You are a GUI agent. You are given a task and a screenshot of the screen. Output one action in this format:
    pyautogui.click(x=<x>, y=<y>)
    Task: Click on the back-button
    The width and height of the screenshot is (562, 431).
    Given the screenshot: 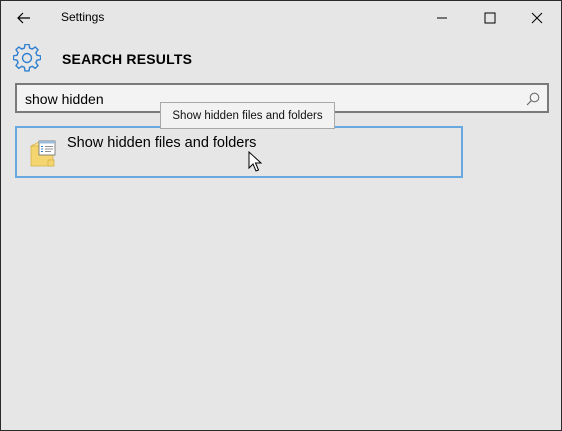 What is the action you would take?
    pyautogui.click(x=24, y=18)
    